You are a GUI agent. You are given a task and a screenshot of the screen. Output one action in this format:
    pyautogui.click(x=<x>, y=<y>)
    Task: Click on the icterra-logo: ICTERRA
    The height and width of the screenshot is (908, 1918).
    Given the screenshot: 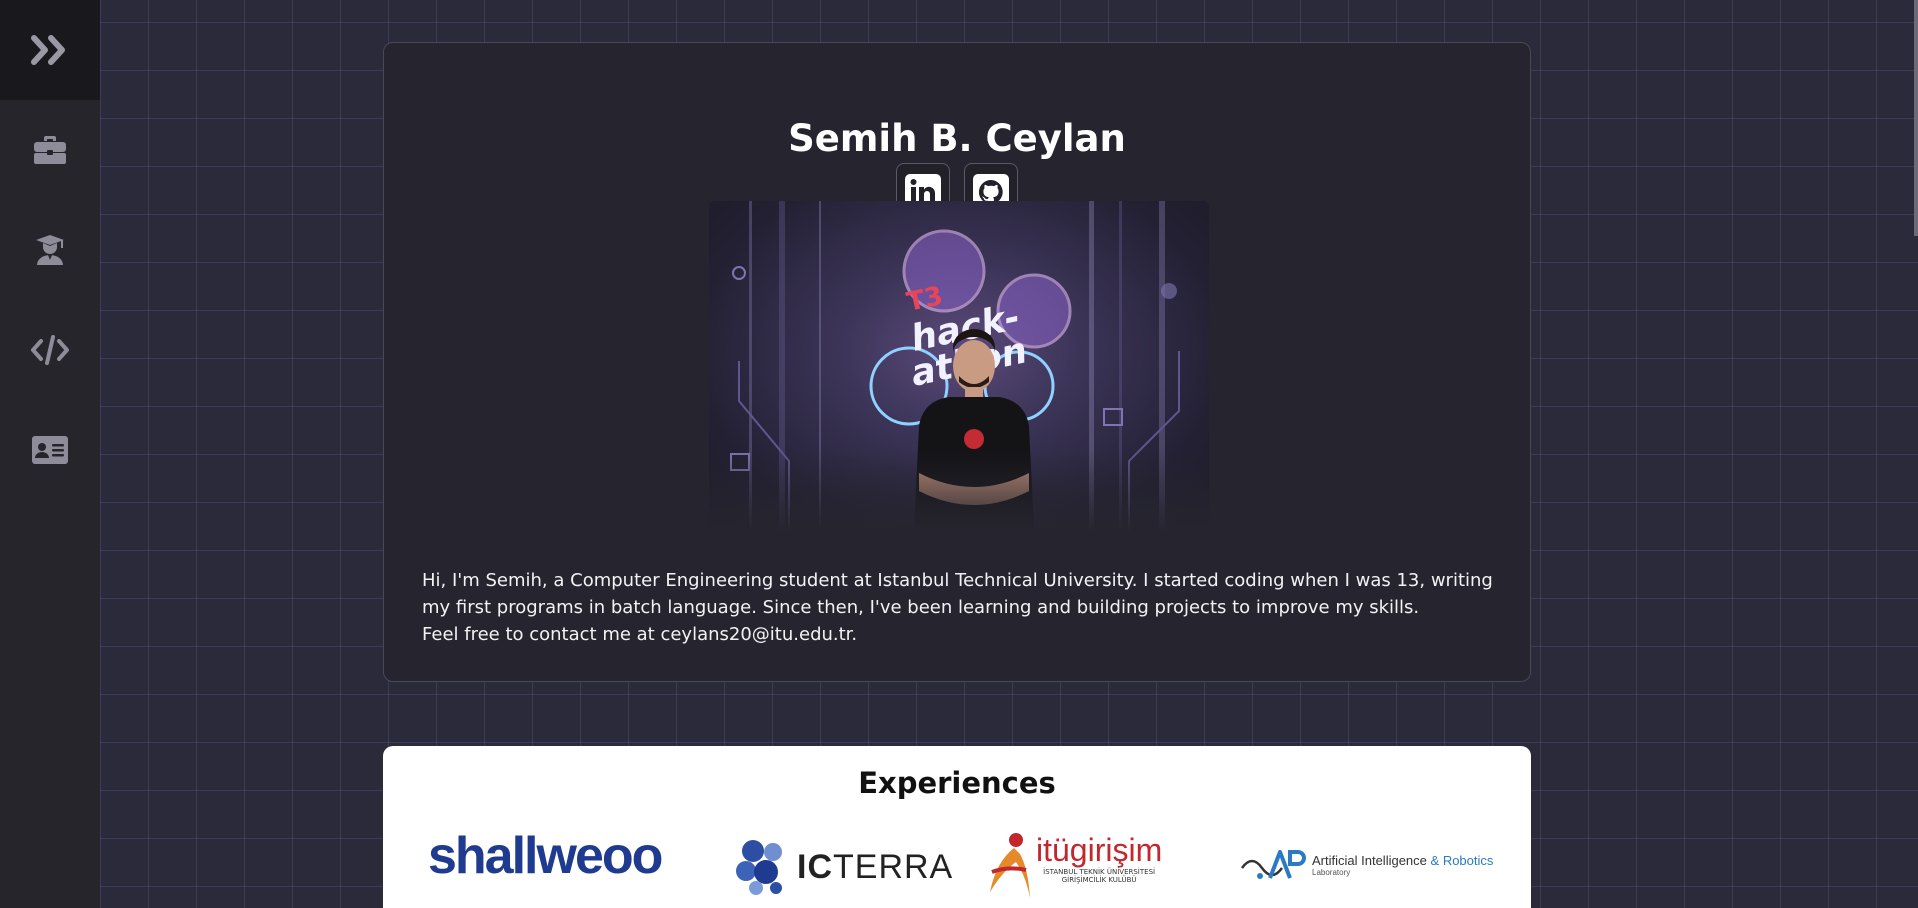 What is the action you would take?
    pyautogui.click(x=843, y=867)
    